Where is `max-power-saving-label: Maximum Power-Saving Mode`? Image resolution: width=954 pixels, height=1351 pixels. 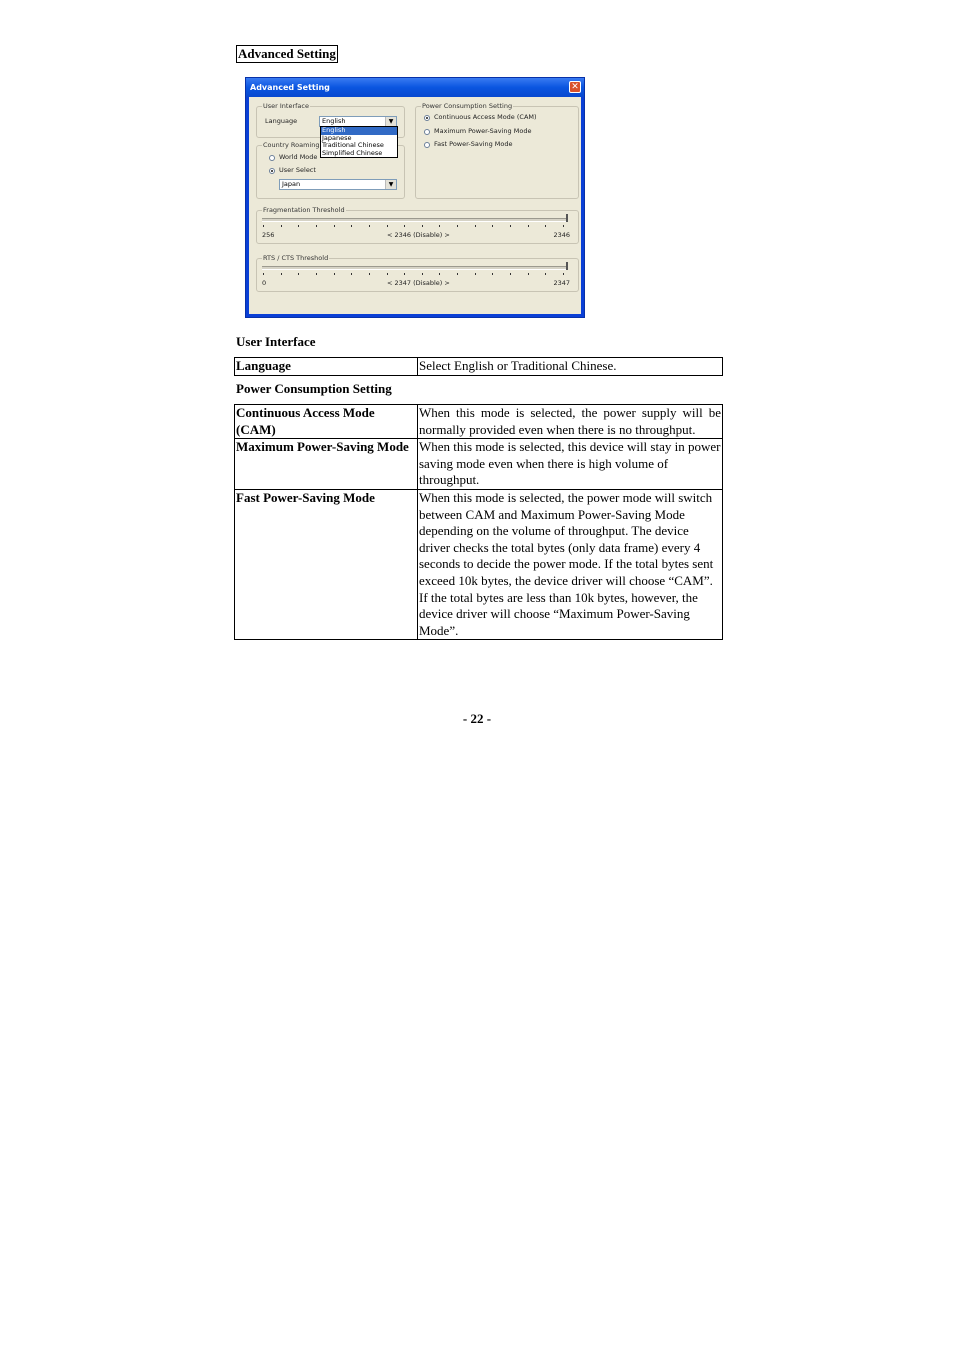 max-power-saving-label: Maximum Power-Saving Mode is located at coordinates (483, 131).